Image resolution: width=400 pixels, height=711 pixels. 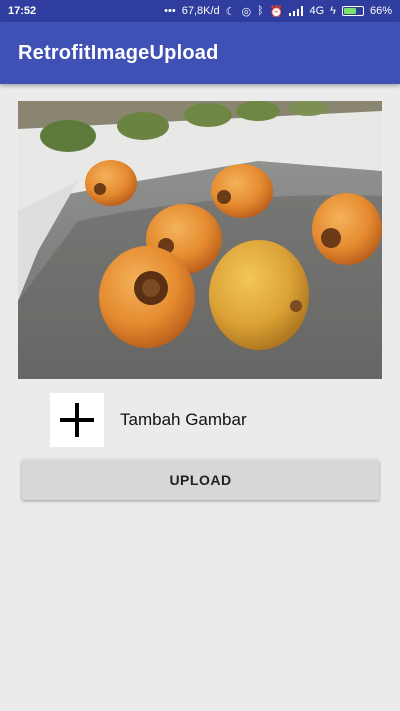 What do you see at coordinates (118, 52) in the screenshot?
I see `app-title: RetrofitImageUpload` at bounding box center [118, 52].